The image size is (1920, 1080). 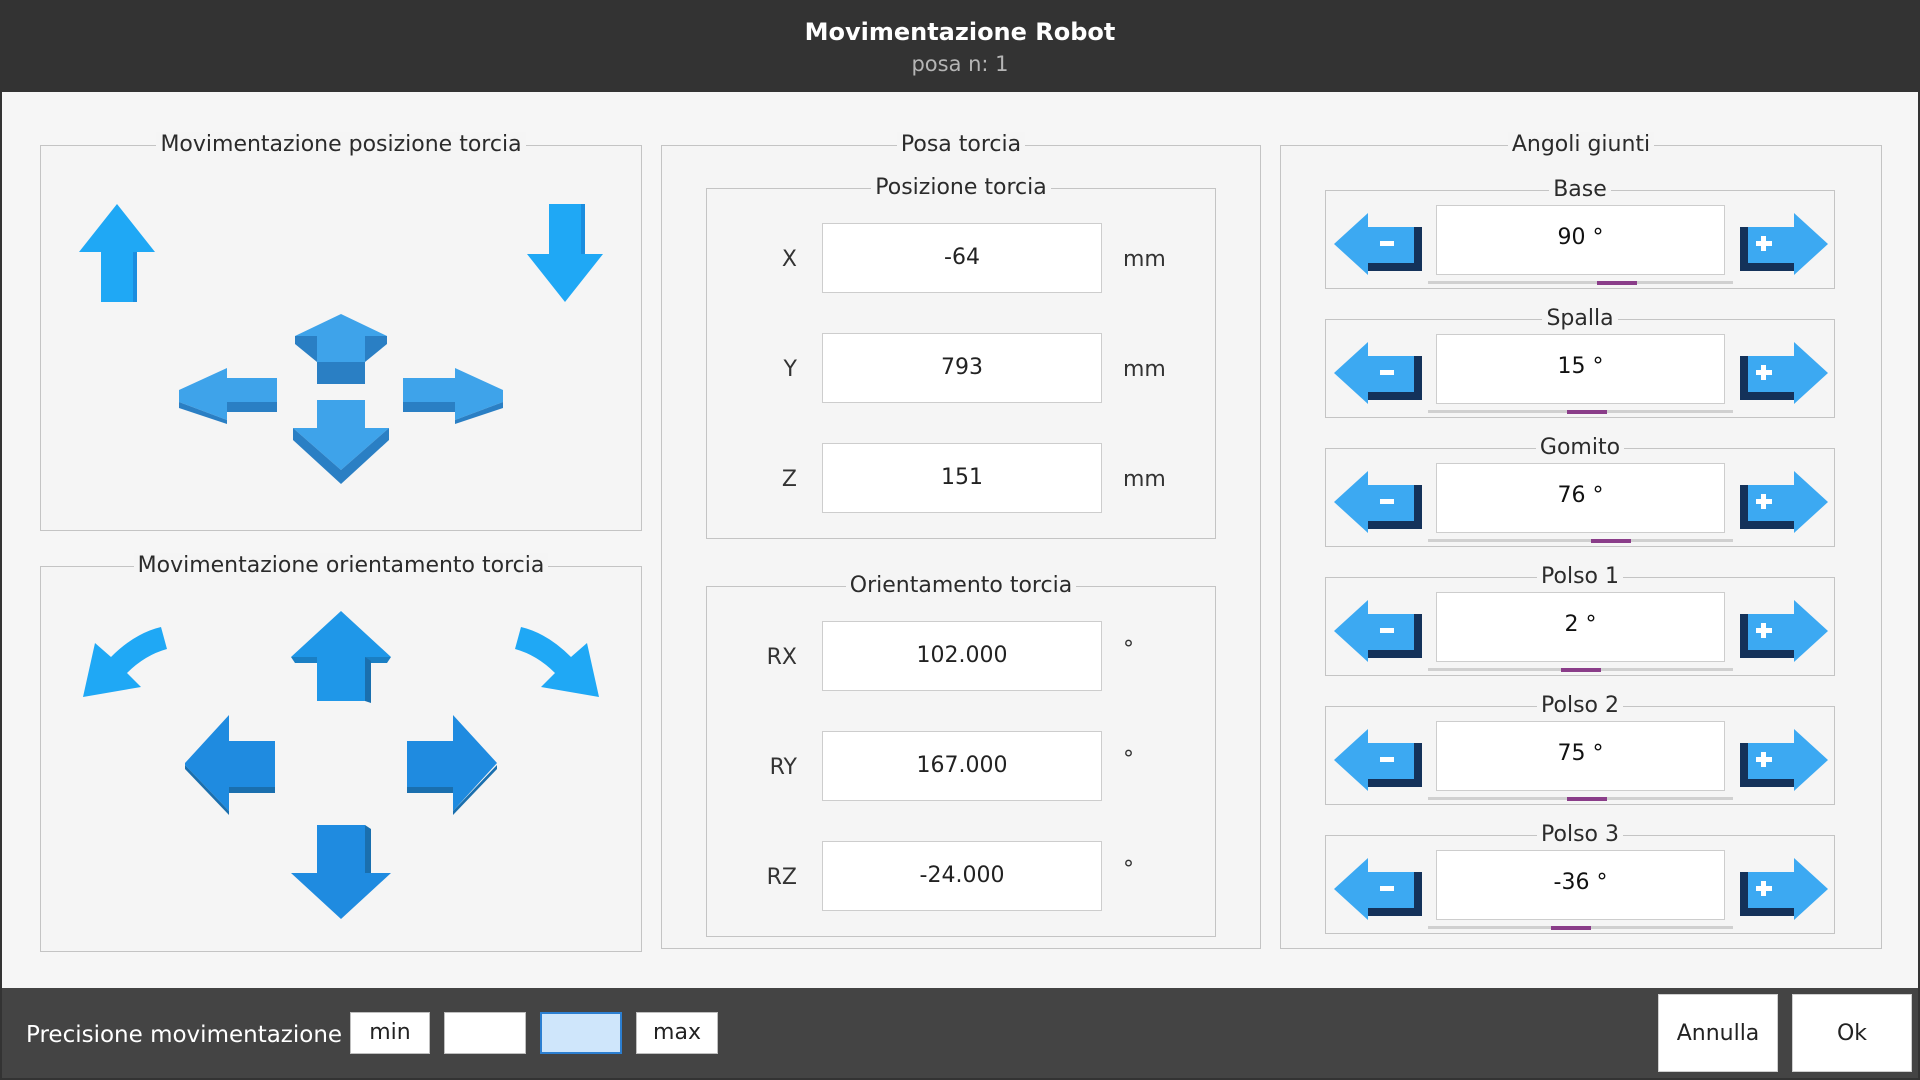 I want to click on joint-value-field: 75 °, so click(x=1580, y=756).